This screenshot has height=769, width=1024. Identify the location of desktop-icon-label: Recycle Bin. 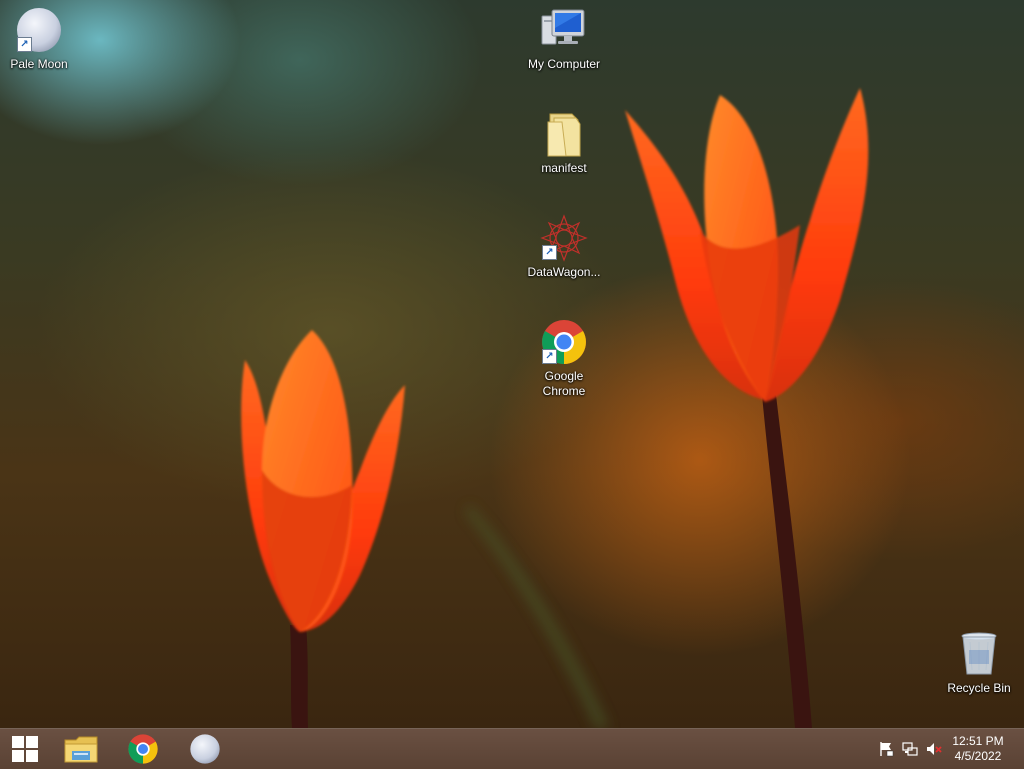
(979, 688).